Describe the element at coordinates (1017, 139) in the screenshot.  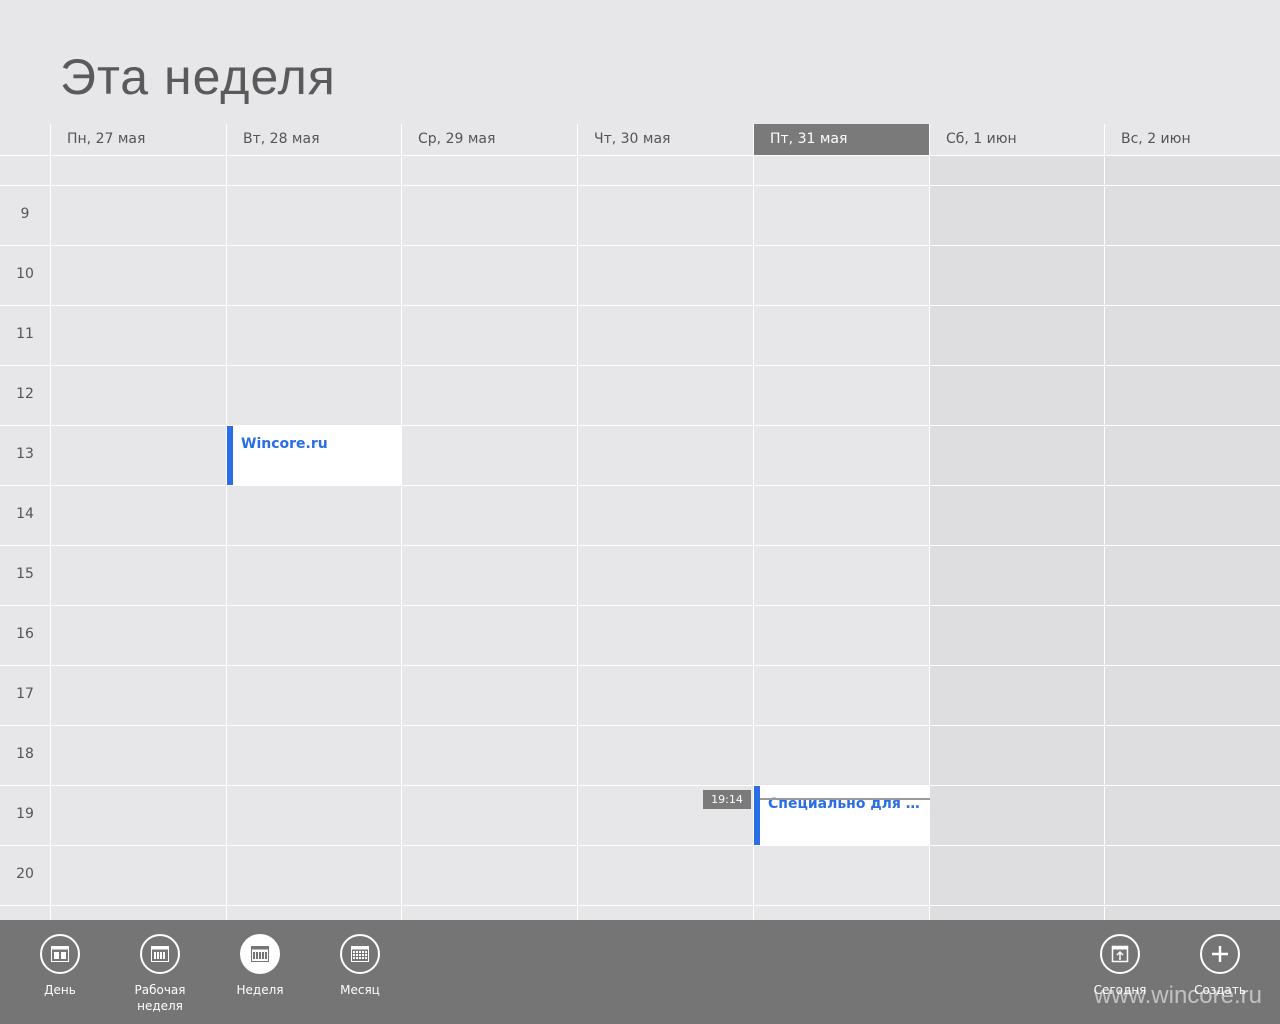
I see `day-header-sat: Сб, 1 июн` at that location.